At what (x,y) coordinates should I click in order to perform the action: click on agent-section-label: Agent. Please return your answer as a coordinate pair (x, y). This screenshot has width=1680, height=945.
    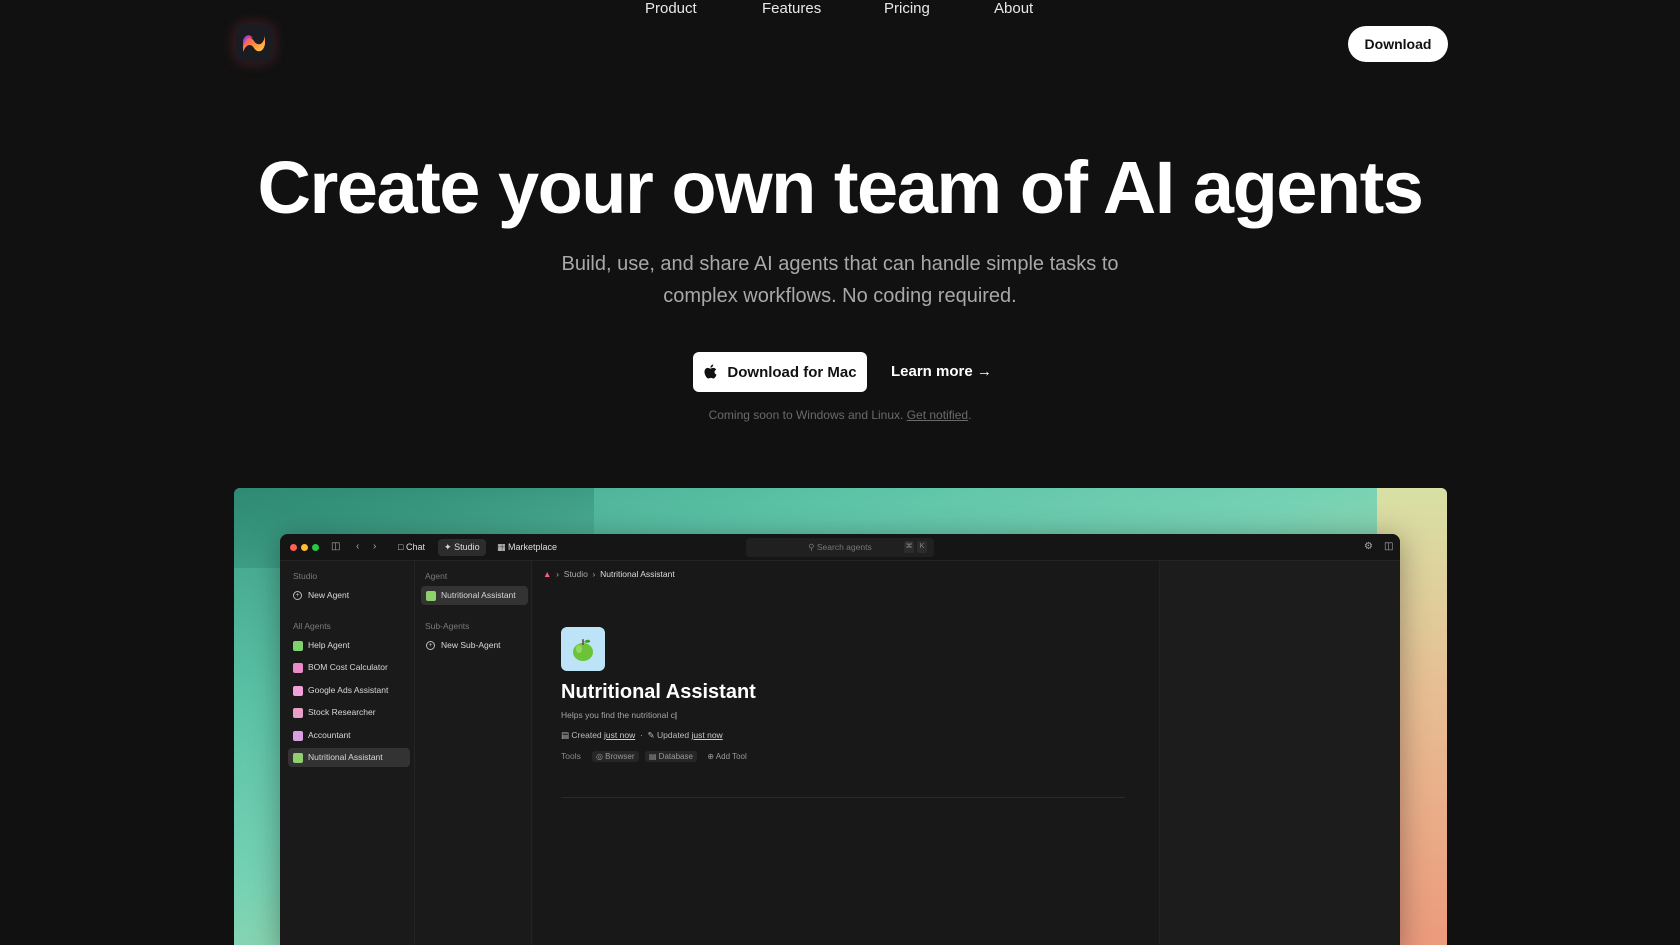
    Looking at the image, I should click on (436, 576).